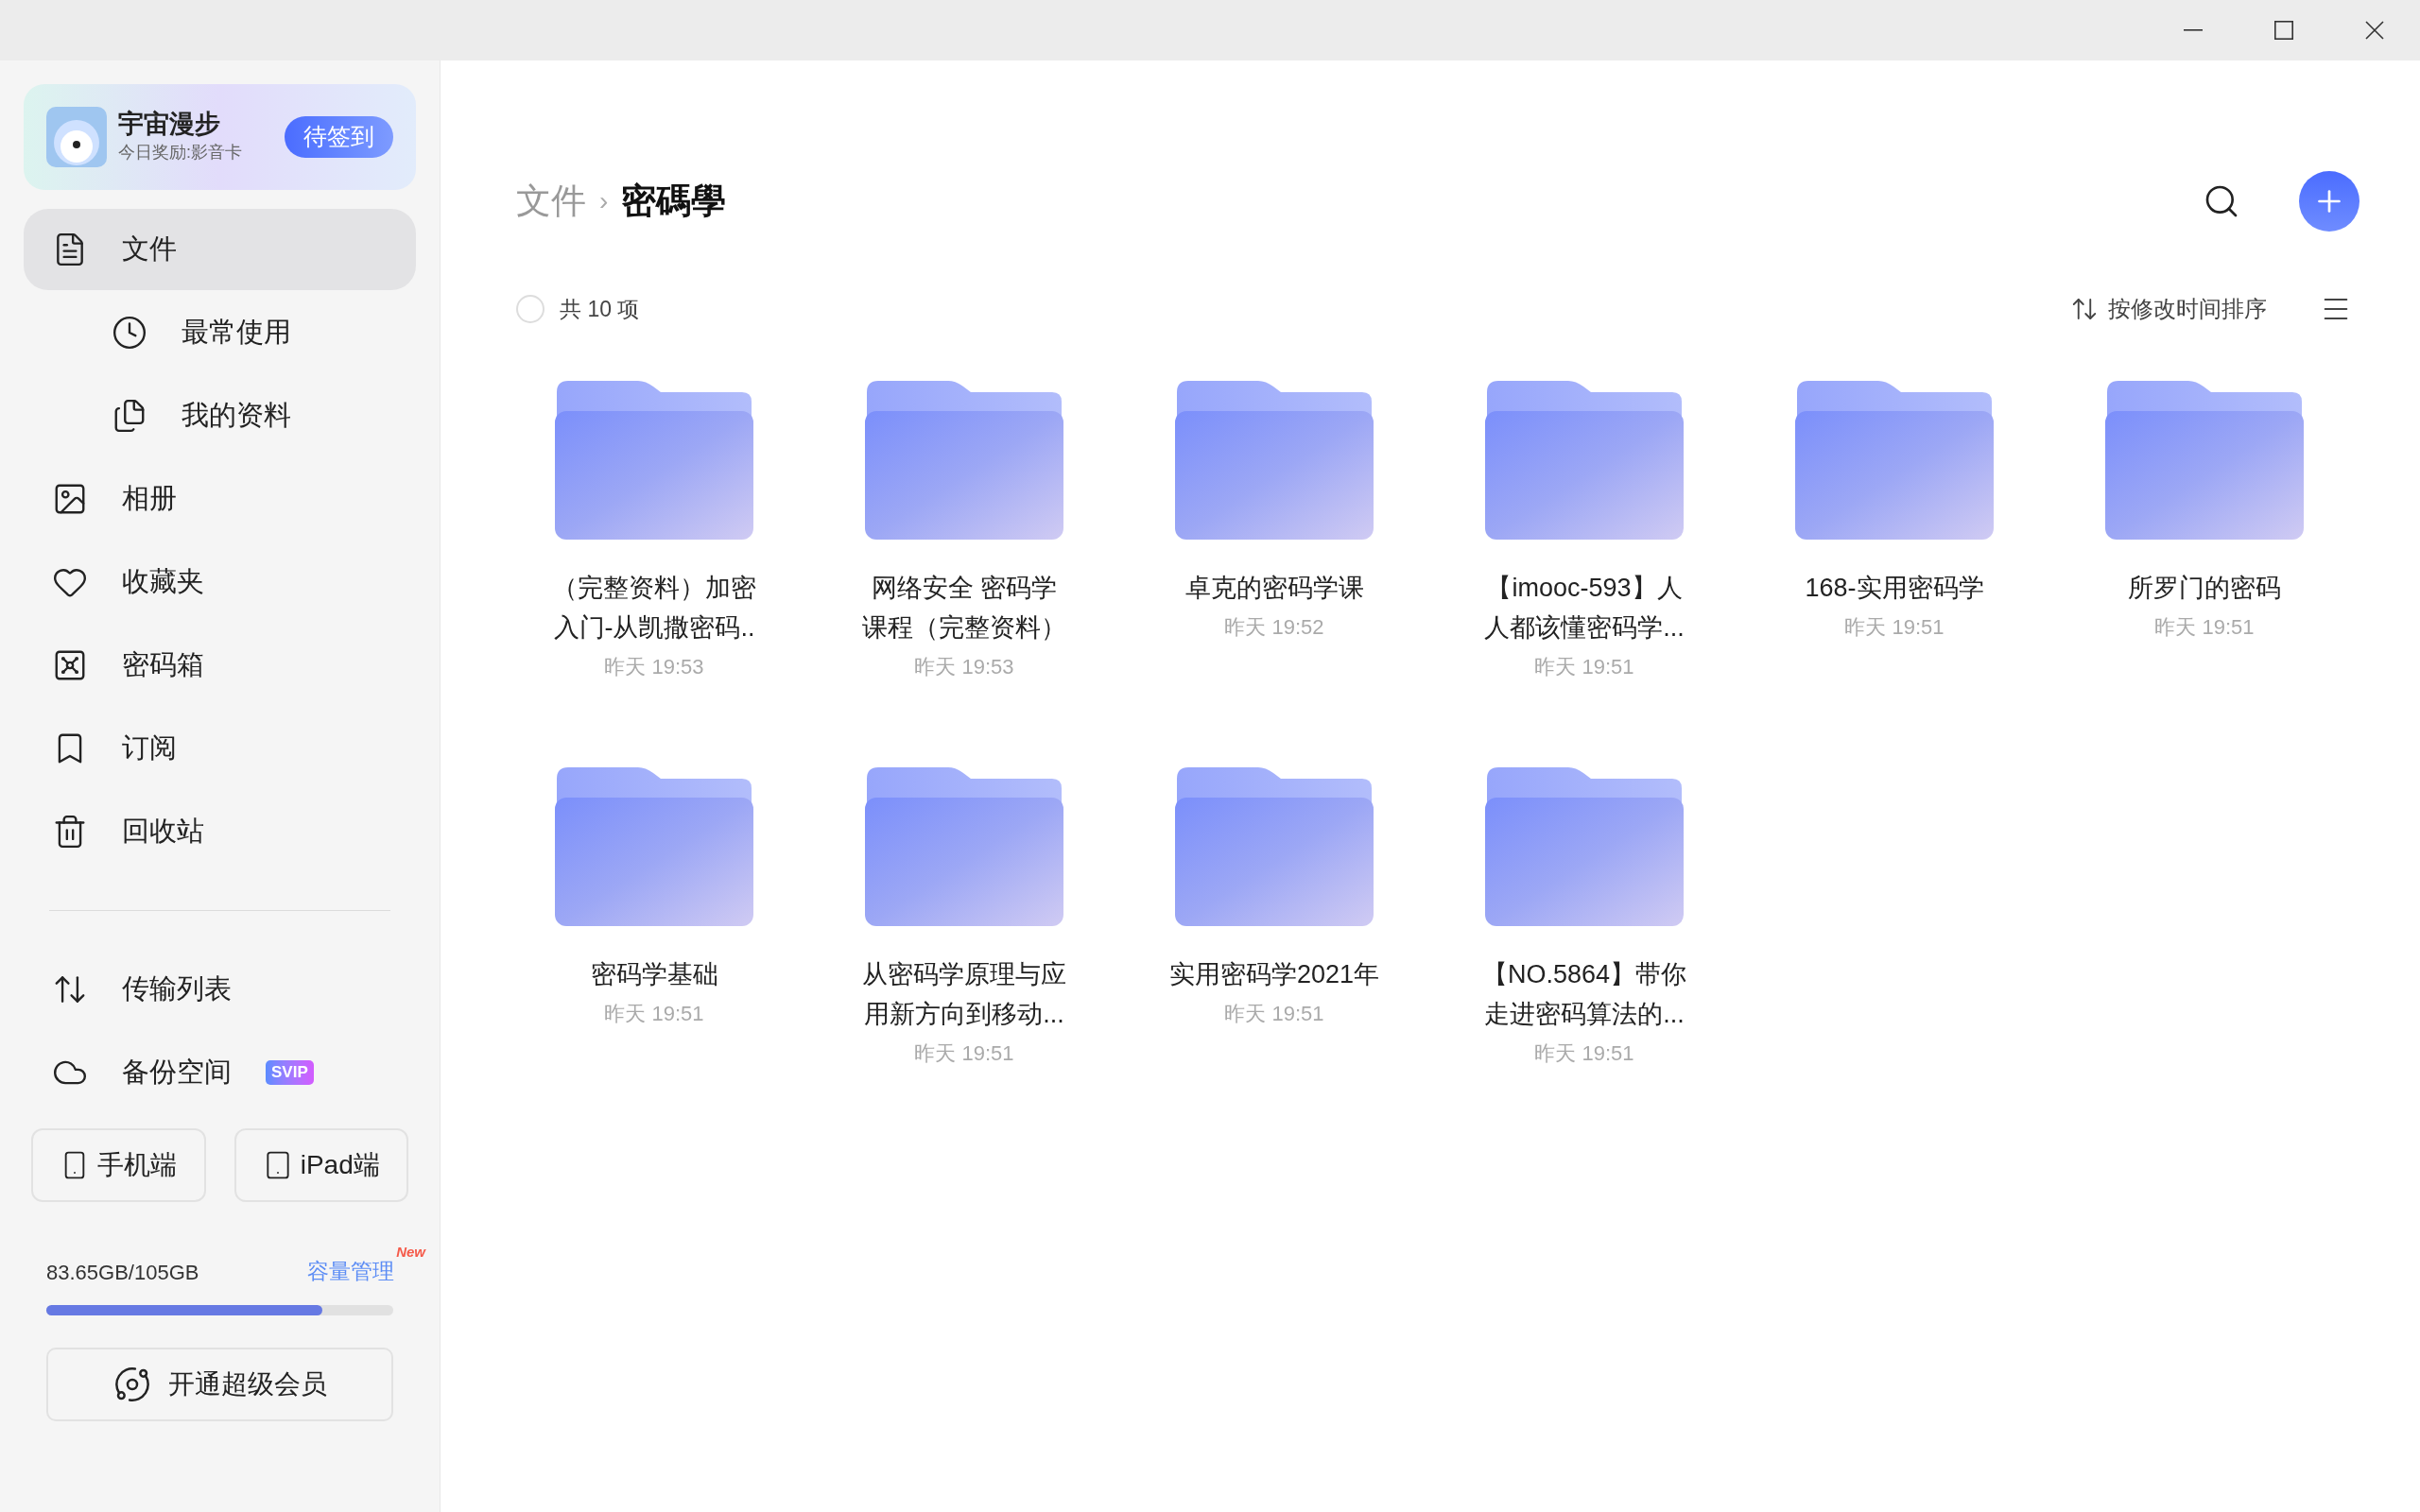 The height and width of the screenshot is (1512, 2420). What do you see at coordinates (220, 499) in the screenshot?
I see `sidebar-item: 相册` at bounding box center [220, 499].